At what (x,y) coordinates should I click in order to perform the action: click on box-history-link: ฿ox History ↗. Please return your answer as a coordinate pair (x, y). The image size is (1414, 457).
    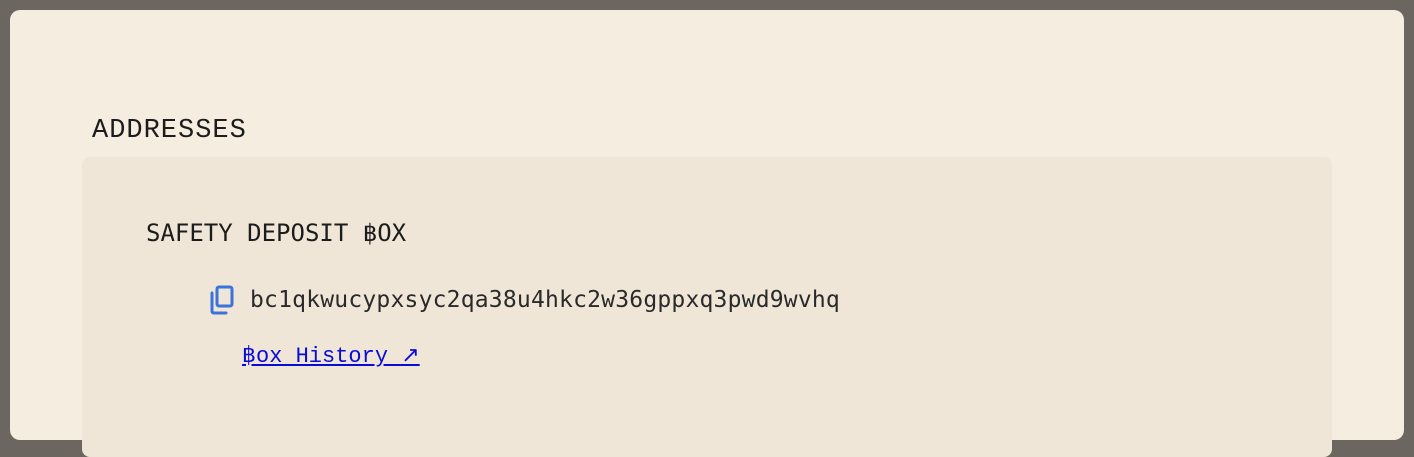
    Looking at the image, I should click on (331, 356).